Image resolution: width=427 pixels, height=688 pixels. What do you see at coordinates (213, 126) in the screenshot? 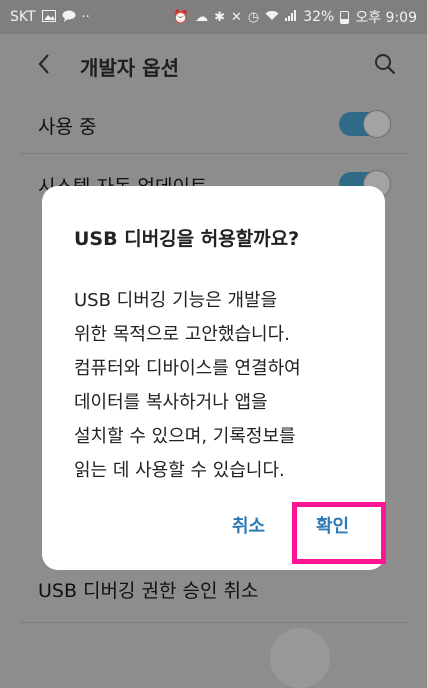
I see `setting-row-in-use: 사용 중` at bounding box center [213, 126].